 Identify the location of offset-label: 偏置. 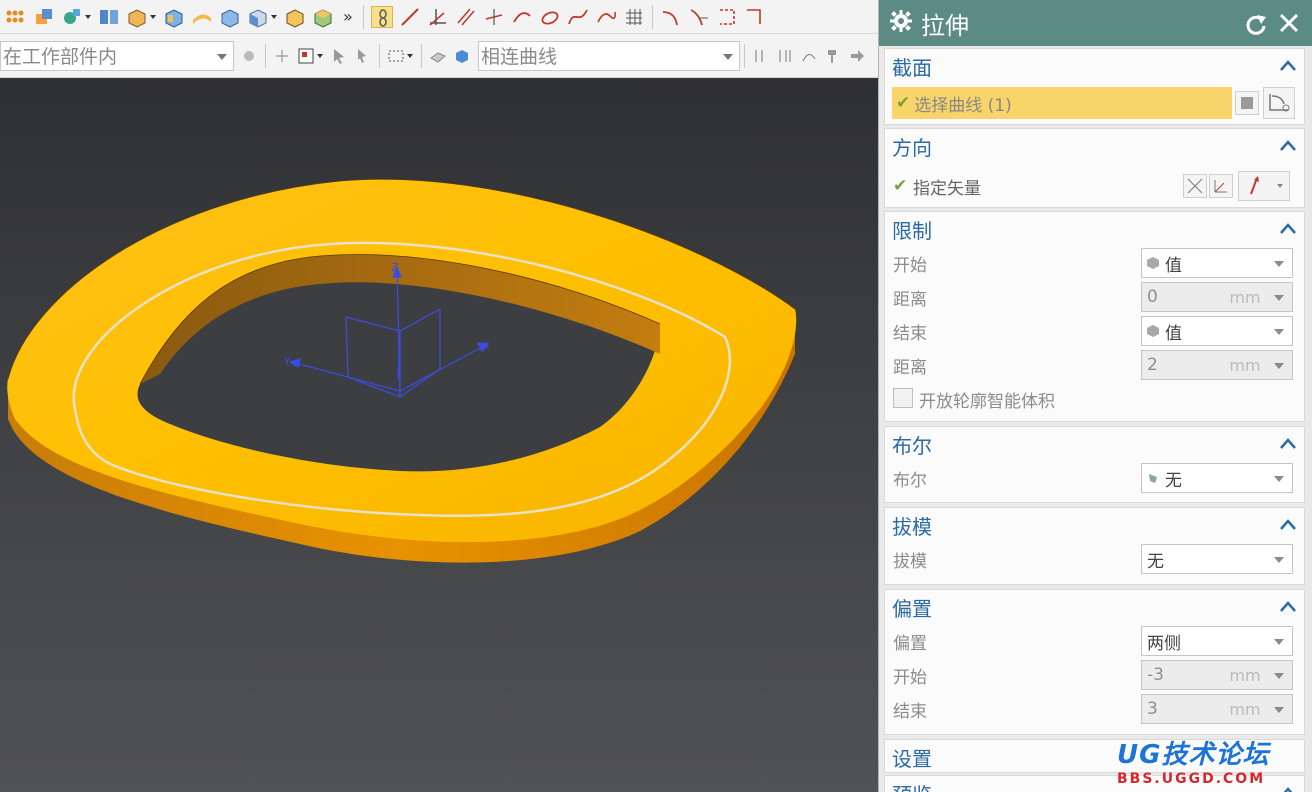
(910, 643).